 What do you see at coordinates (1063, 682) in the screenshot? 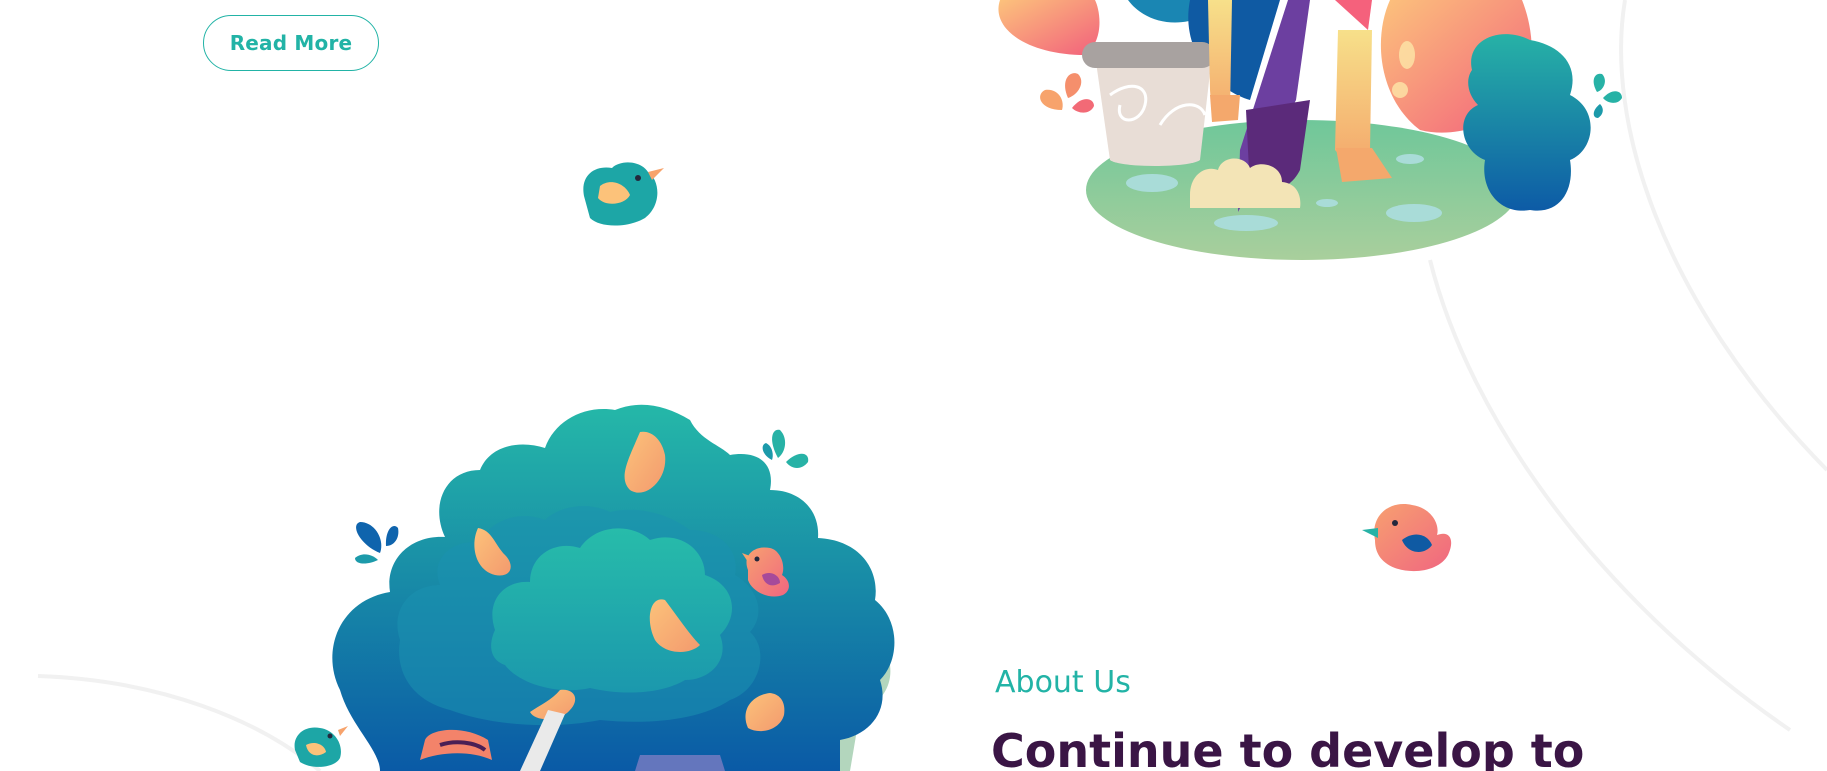
I see `section-label-about-us: About Us` at bounding box center [1063, 682].